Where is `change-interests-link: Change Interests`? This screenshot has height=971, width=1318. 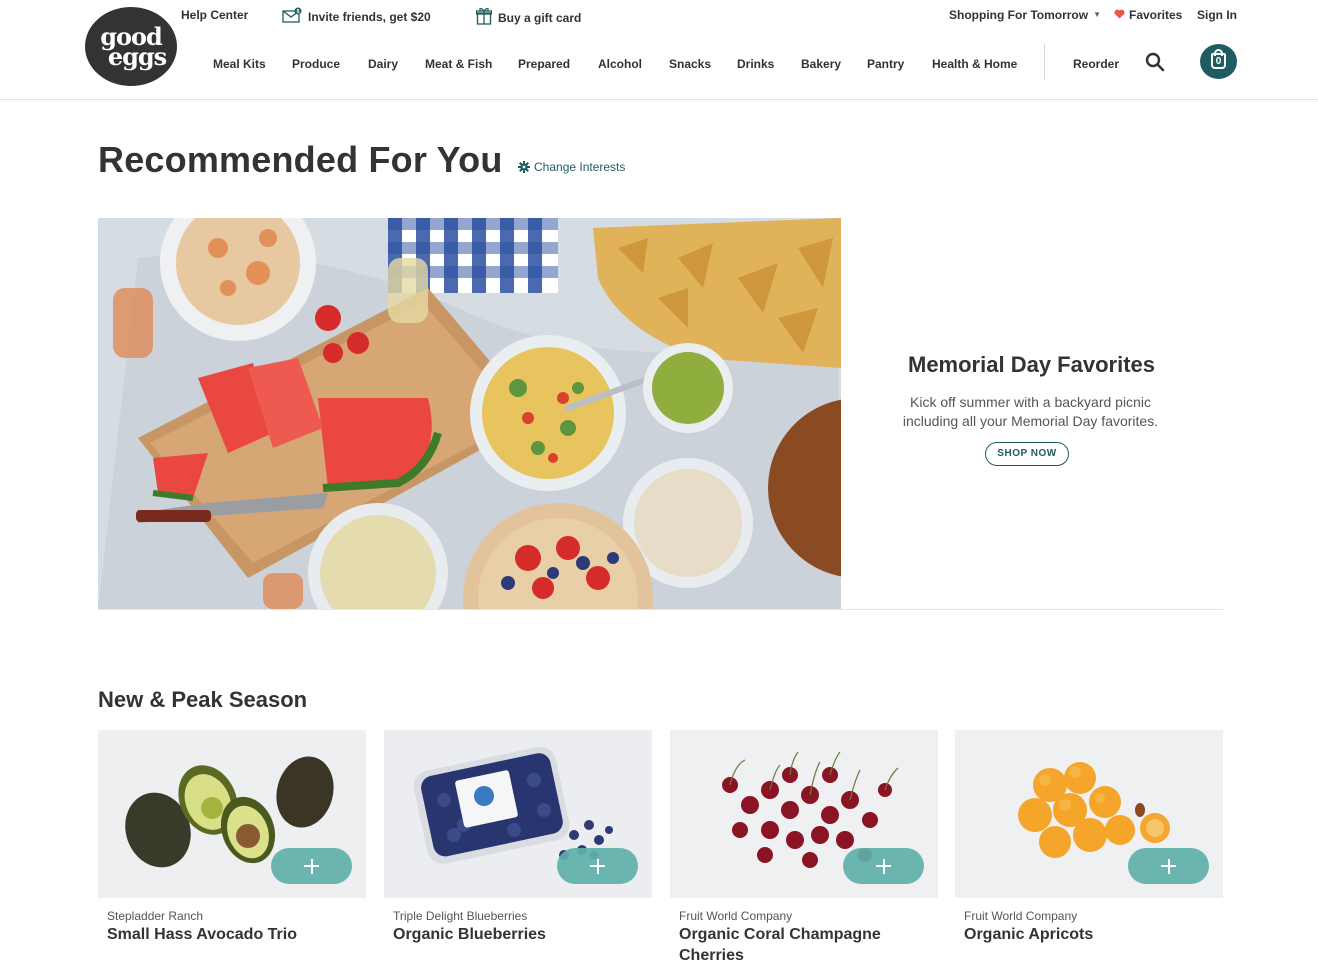 change-interests-link: Change Interests is located at coordinates (571, 167).